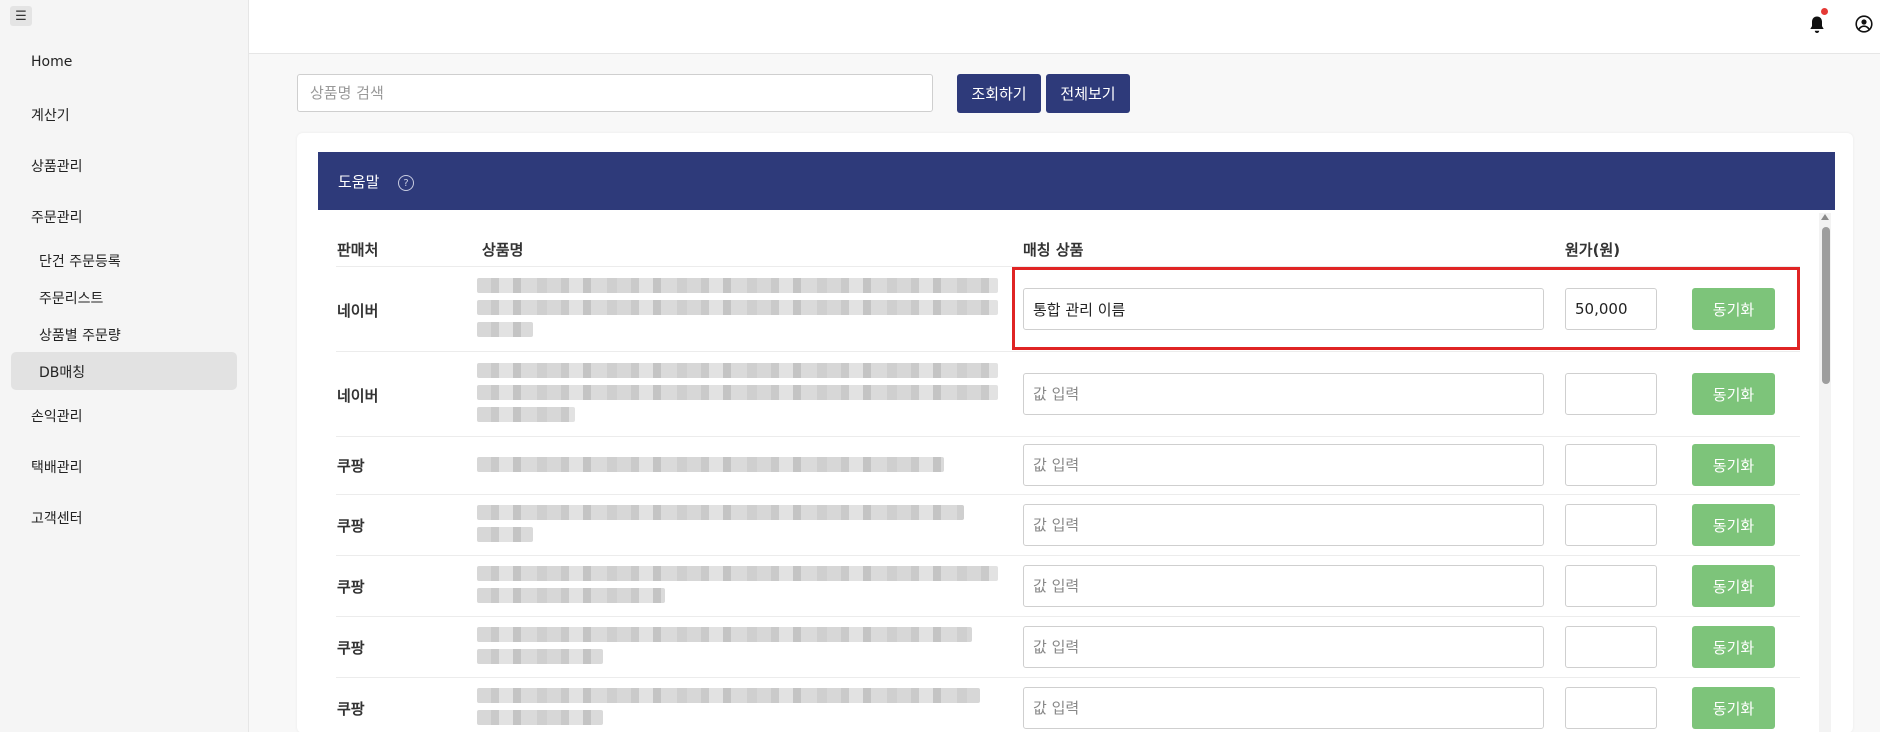  Describe the element at coordinates (1824, 11) in the screenshot. I see `notification-dot` at that location.